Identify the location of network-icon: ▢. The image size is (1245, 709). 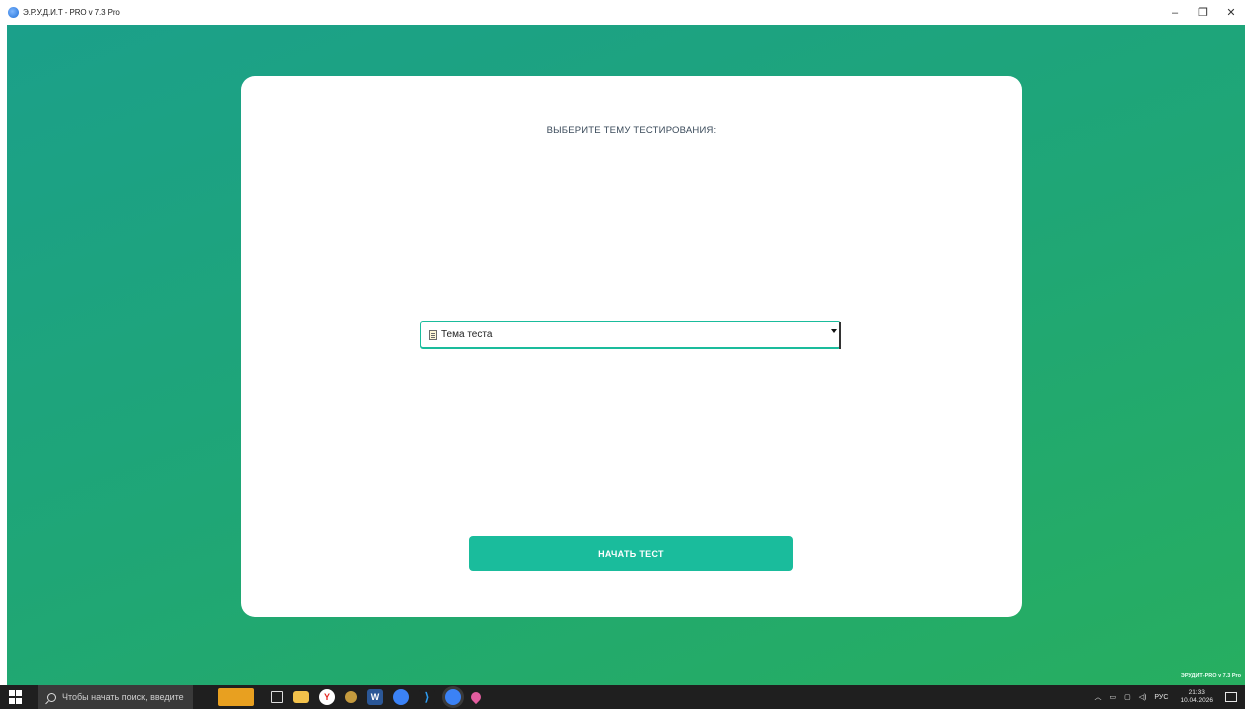
(1127, 697).